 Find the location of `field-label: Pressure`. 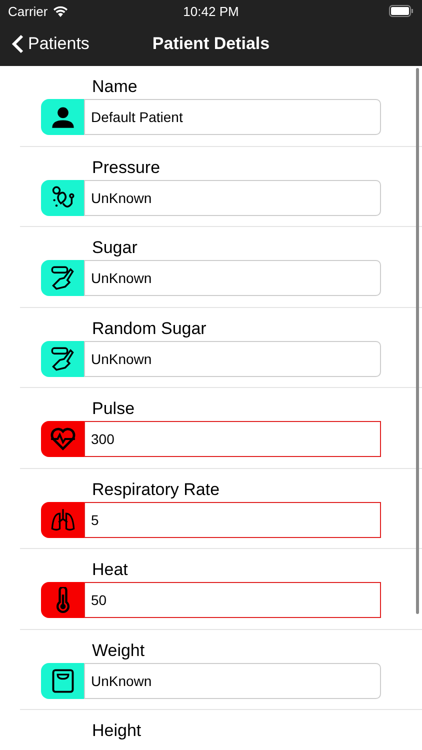

field-label: Pressure is located at coordinates (126, 167).